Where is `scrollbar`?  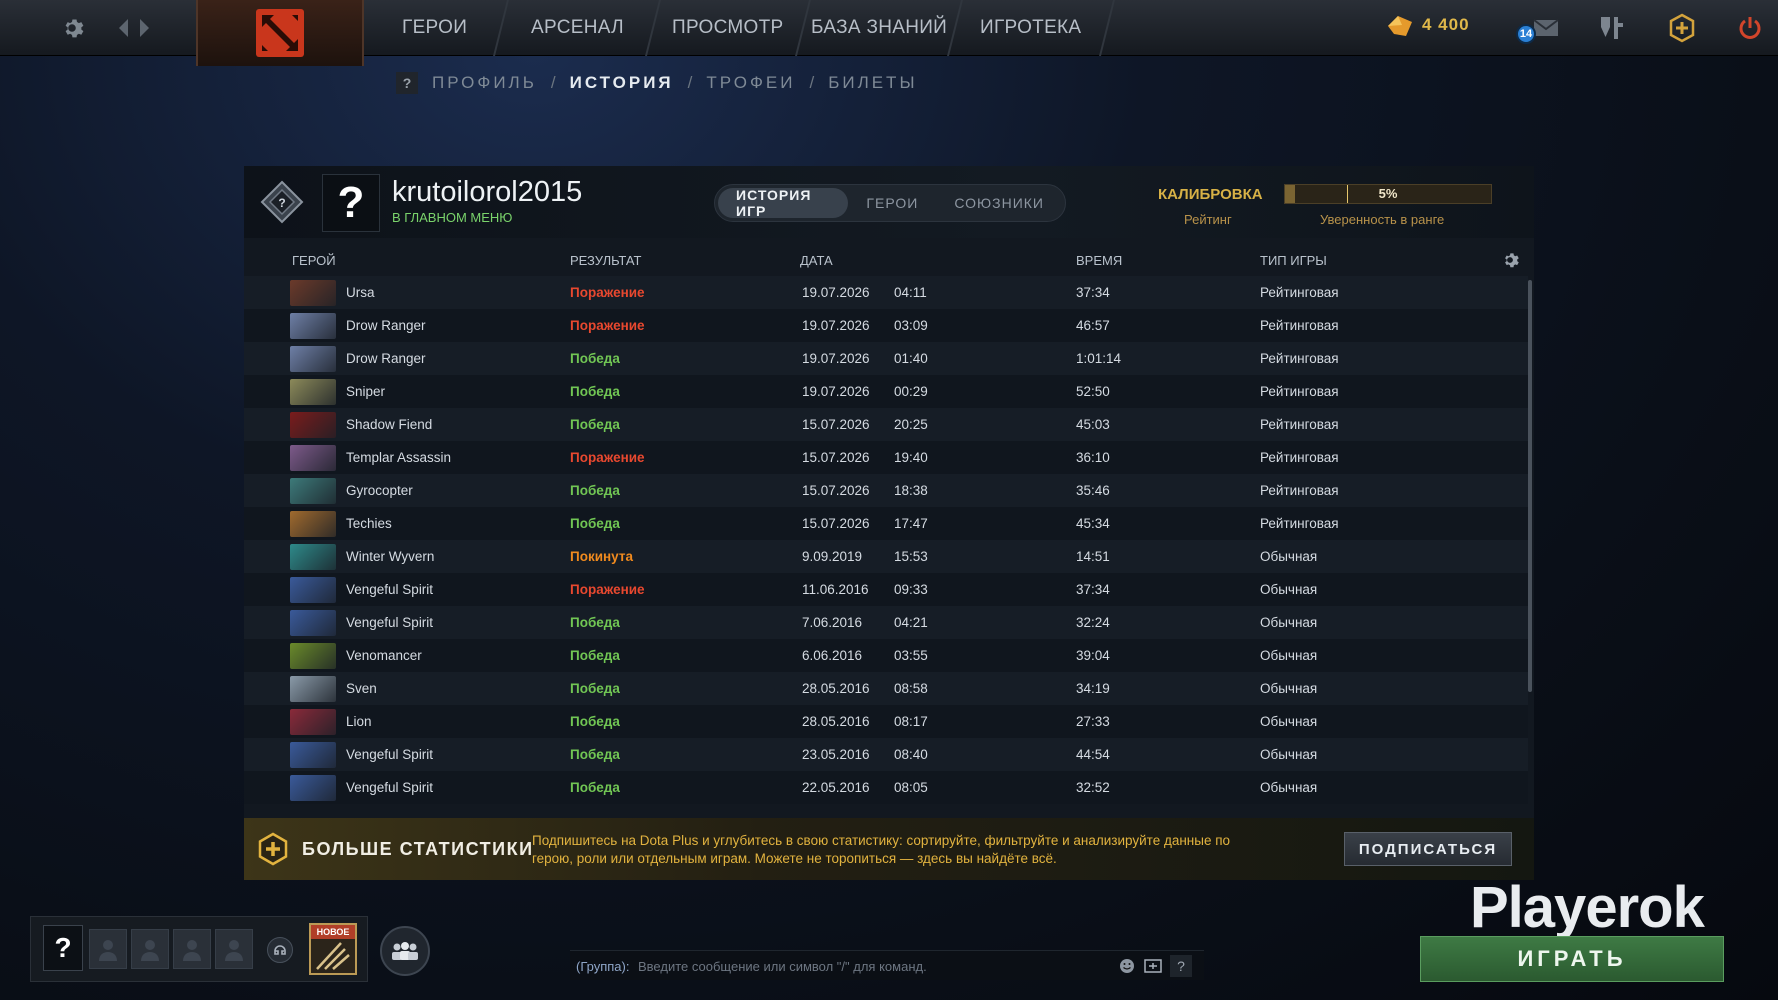 scrollbar is located at coordinates (1530, 486).